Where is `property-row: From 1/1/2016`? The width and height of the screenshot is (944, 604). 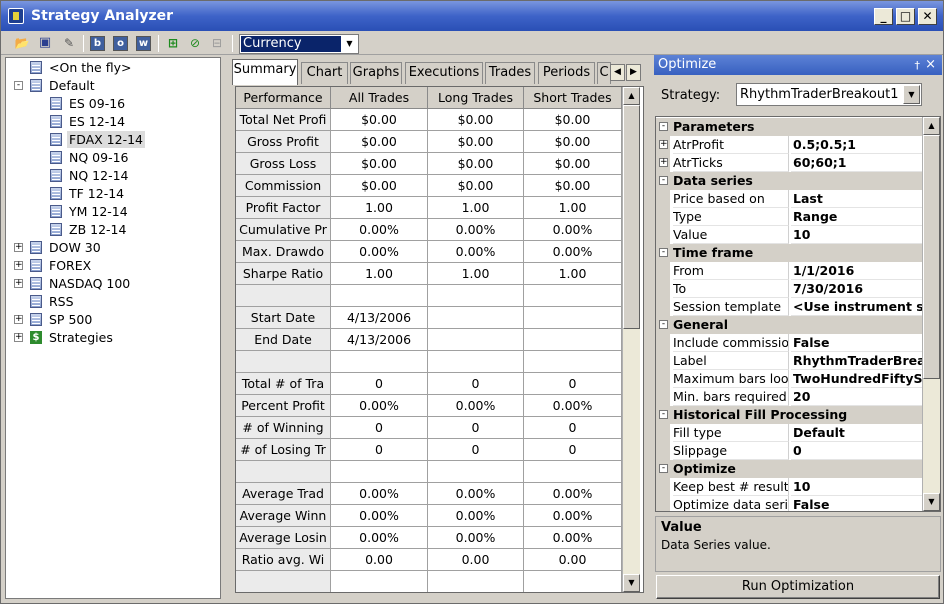 property-row: From 1/1/2016 is located at coordinates (789, 271).